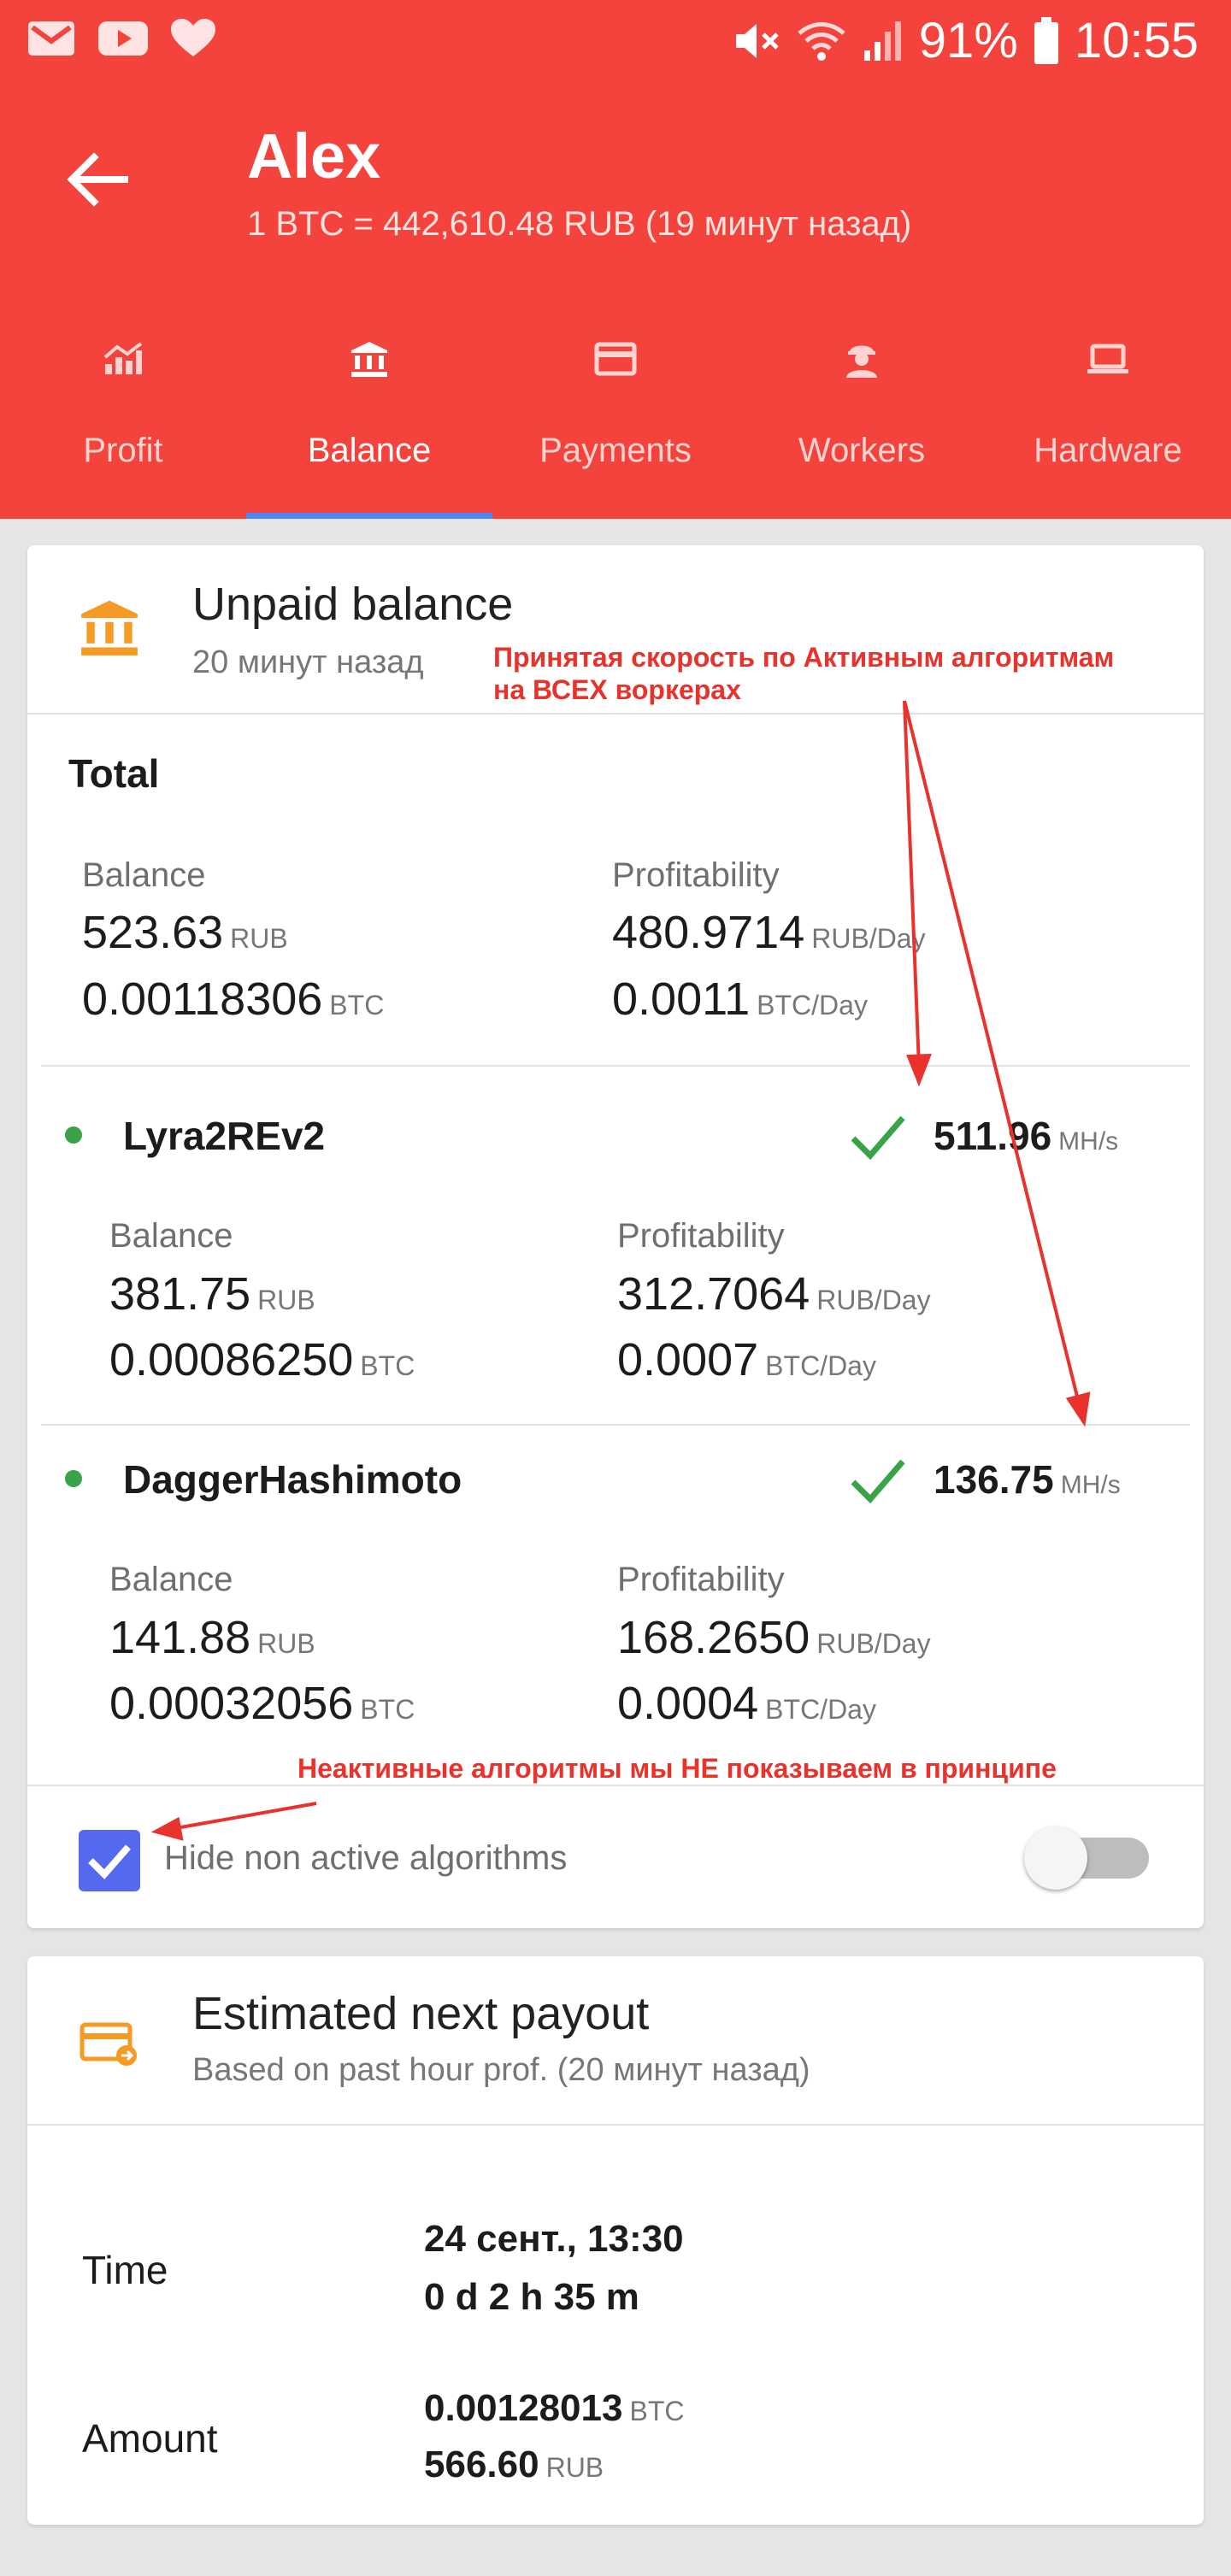  What do you see at coordinates (1107, 358) in the screenshot?
I see `laptop-icon` at bounding box center [1107, 358].